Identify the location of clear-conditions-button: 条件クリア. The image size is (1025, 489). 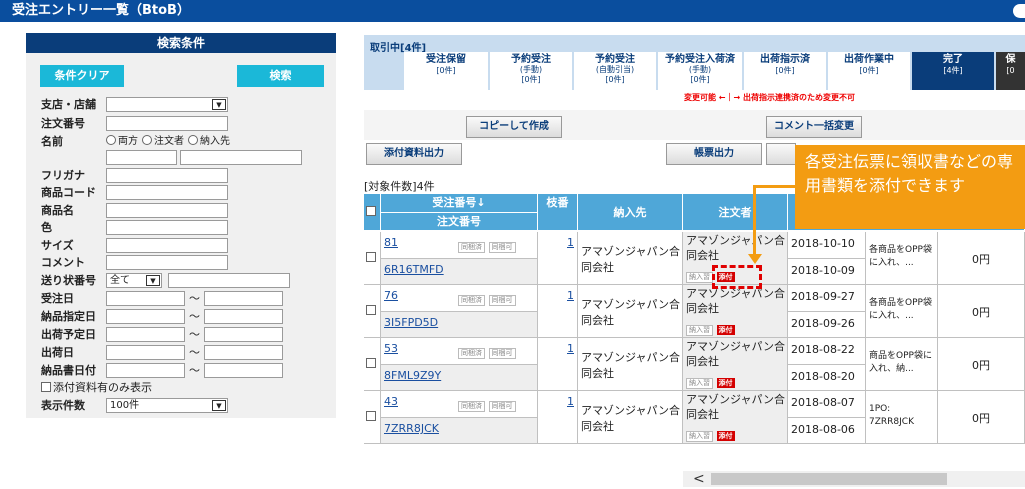
(82, 76).